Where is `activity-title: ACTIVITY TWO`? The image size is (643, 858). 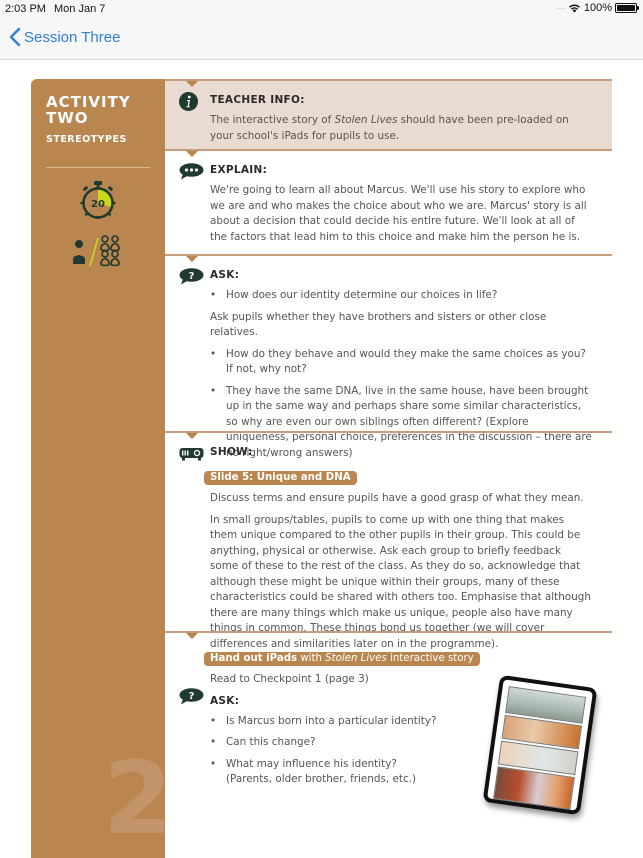
activity-title: ACTIVITY TWO is located at coordinates (88, 110).